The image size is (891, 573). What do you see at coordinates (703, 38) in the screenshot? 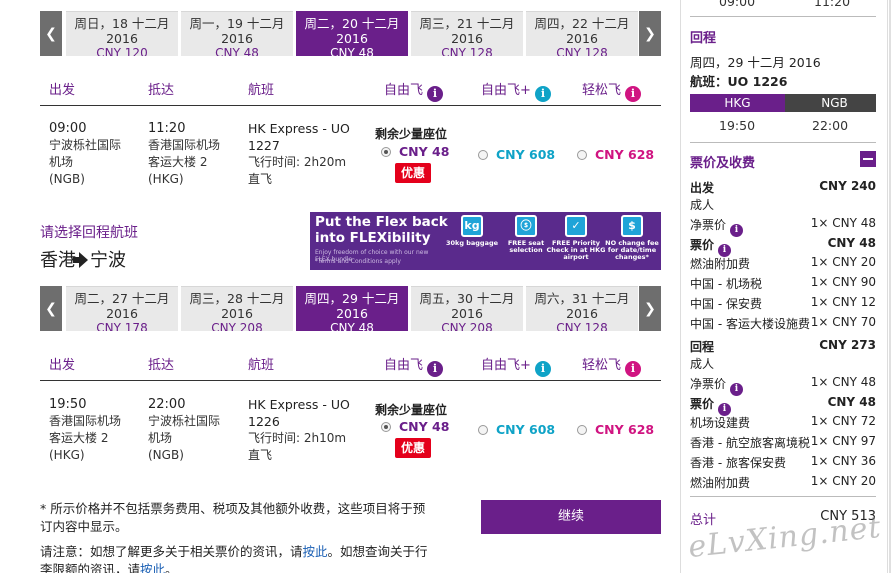
I see `return-section-title: 回程` at bounding box center [703, 38].